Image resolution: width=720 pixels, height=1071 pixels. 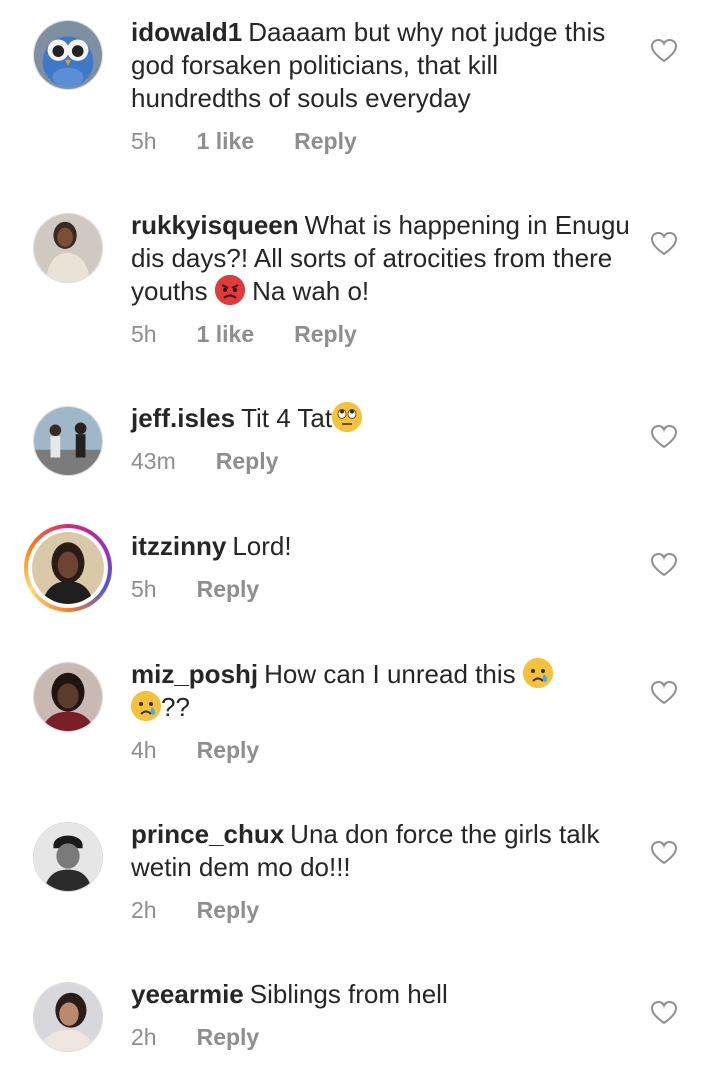 What do you see at coordinates (204, 461) in the screenshot?
I see `comment-meta: 43m Reply` at bounding box center [204, 461].